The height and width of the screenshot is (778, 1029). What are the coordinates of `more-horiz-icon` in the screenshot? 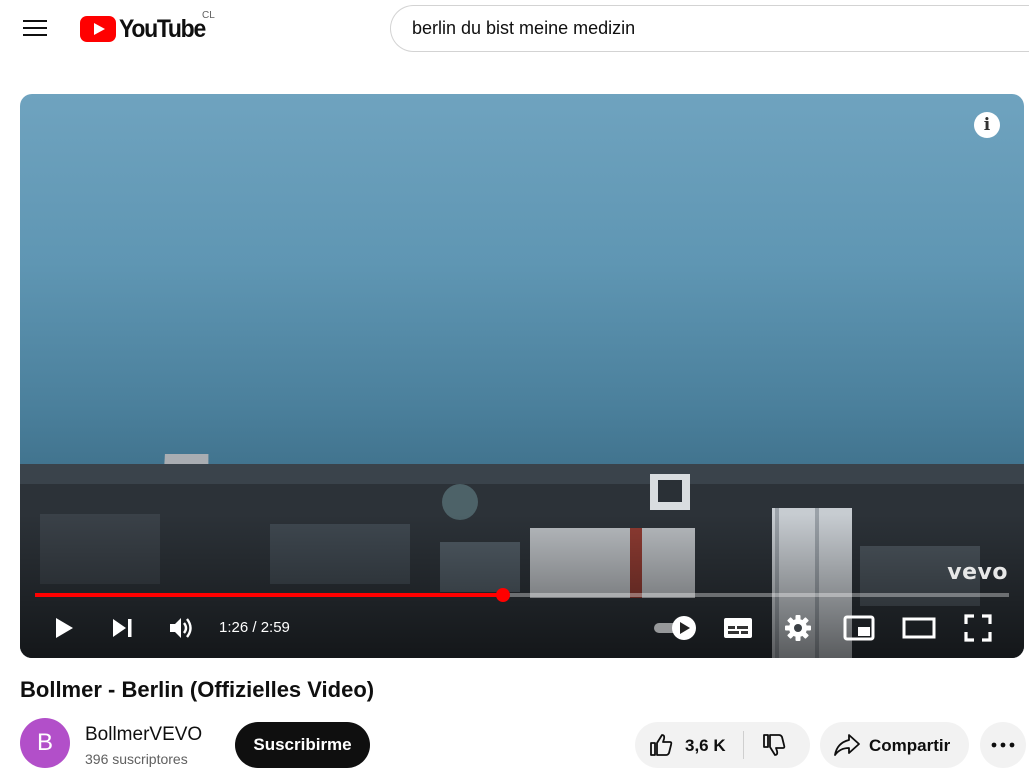 It's located at (1003, 745).